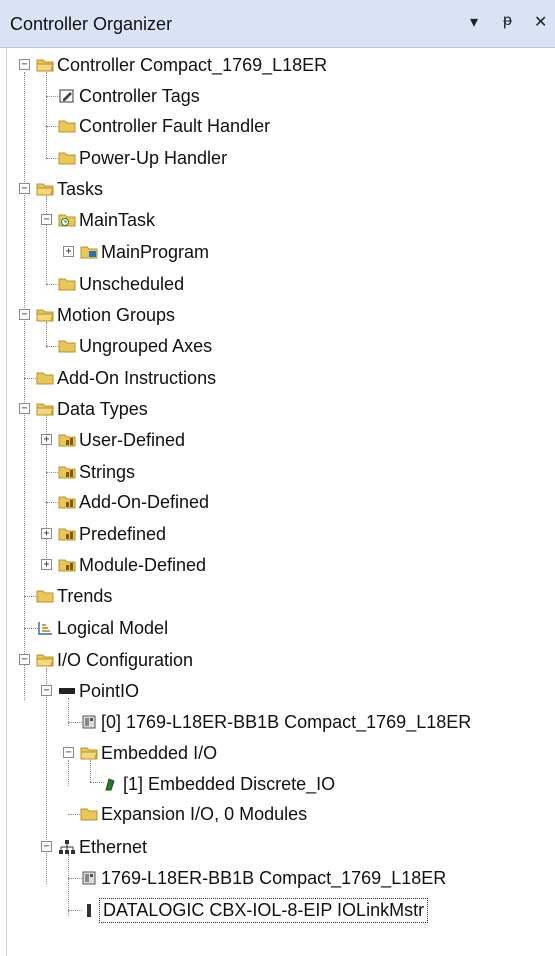 This screenshot has width=555, height=956. I want to click on close-button: ✕, so click(540, 22).